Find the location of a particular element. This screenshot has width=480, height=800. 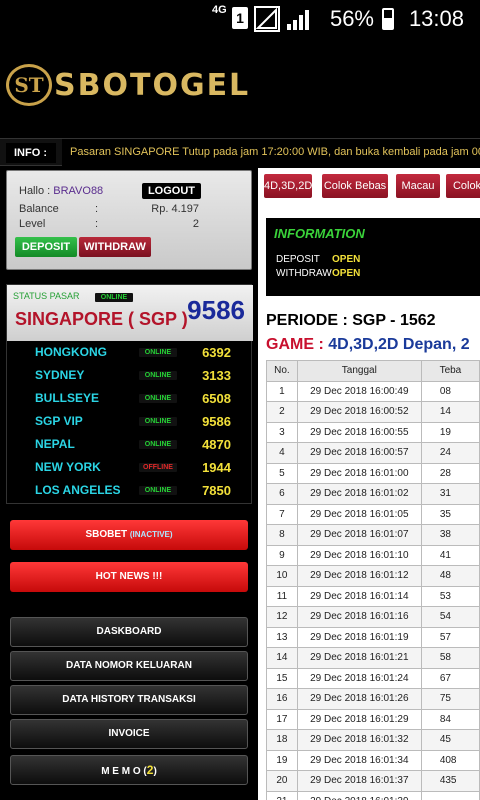

market-name: LOS ANGELES is located at coordinates (78, 490).